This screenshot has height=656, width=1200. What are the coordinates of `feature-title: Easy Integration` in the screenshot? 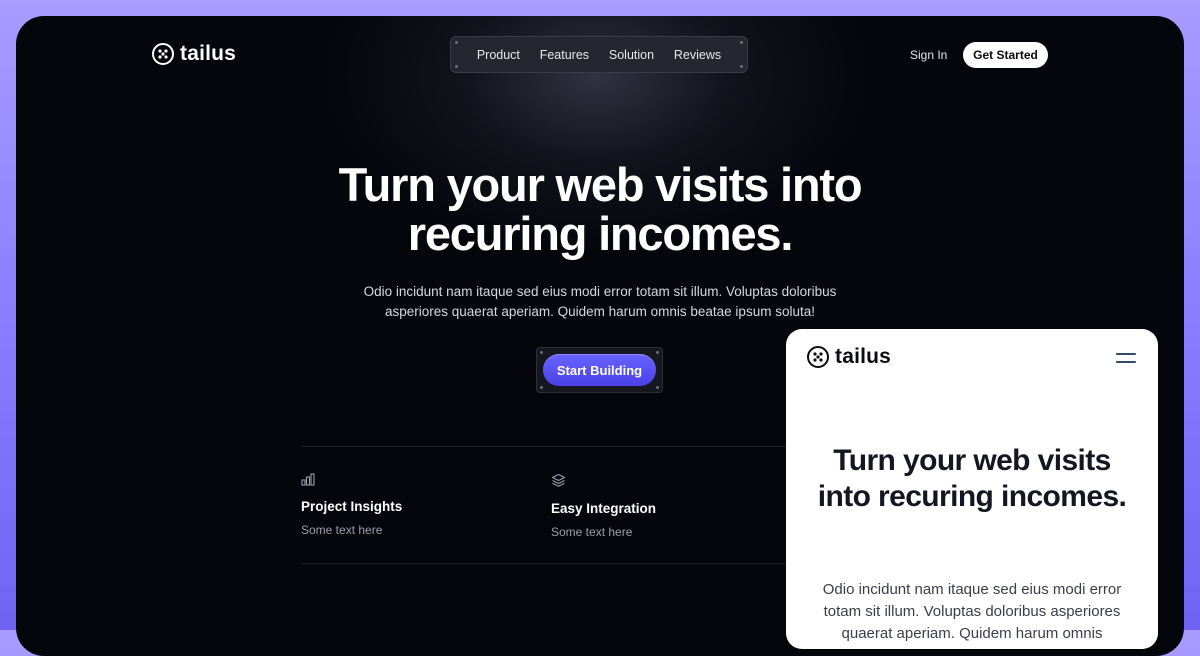 It's located at (604, 508).